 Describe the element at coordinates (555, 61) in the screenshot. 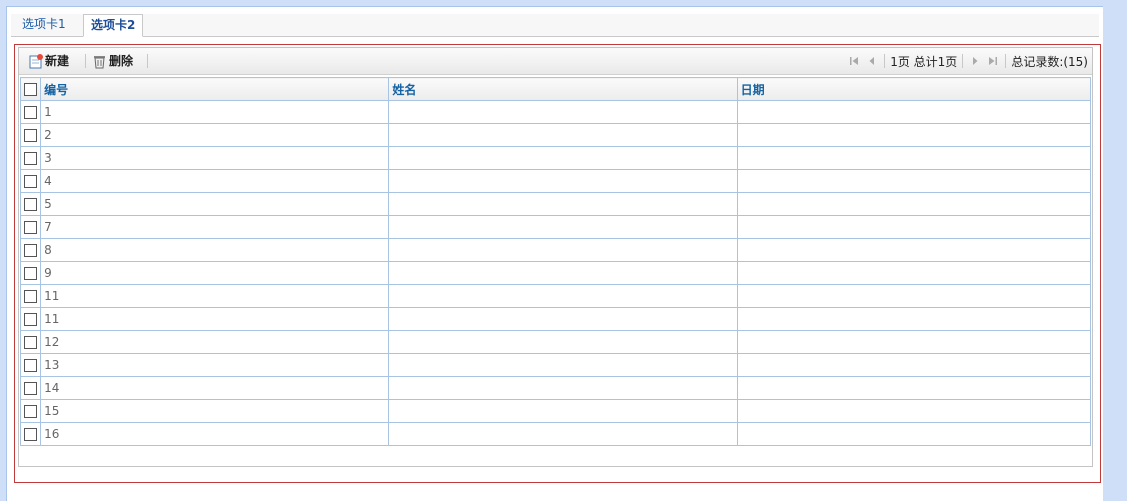

I see `grid-toolbar: 新建 删除 1页 总计1页 总记录数:(15)` at that location.